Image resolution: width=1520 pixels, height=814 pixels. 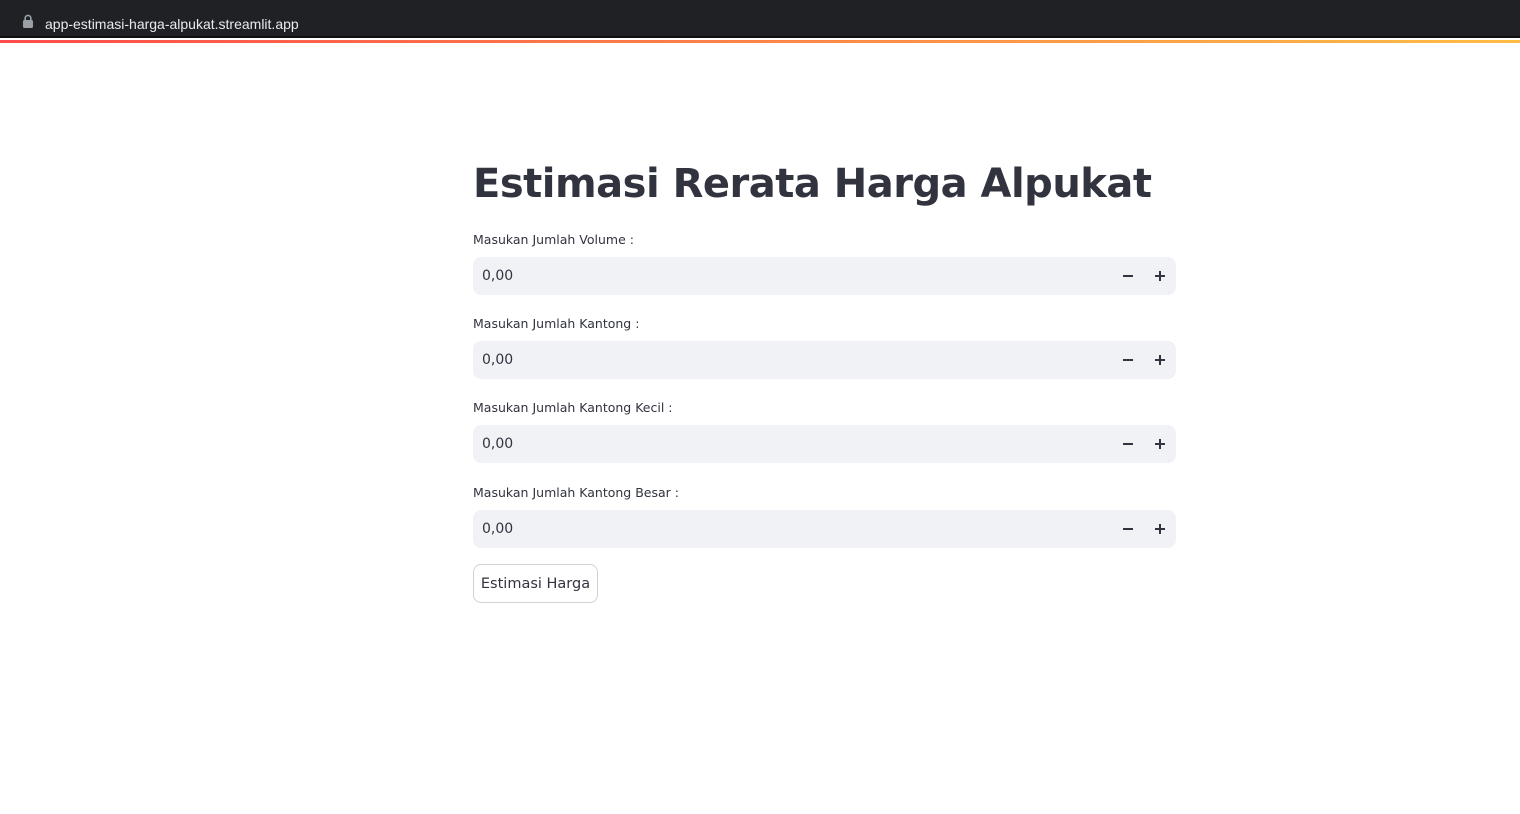 What do you see at coordinates (553, 239) in the screenshot?
I see `volume-label: Masukan Jumlah Volume :` at bounding box center [553, 239].